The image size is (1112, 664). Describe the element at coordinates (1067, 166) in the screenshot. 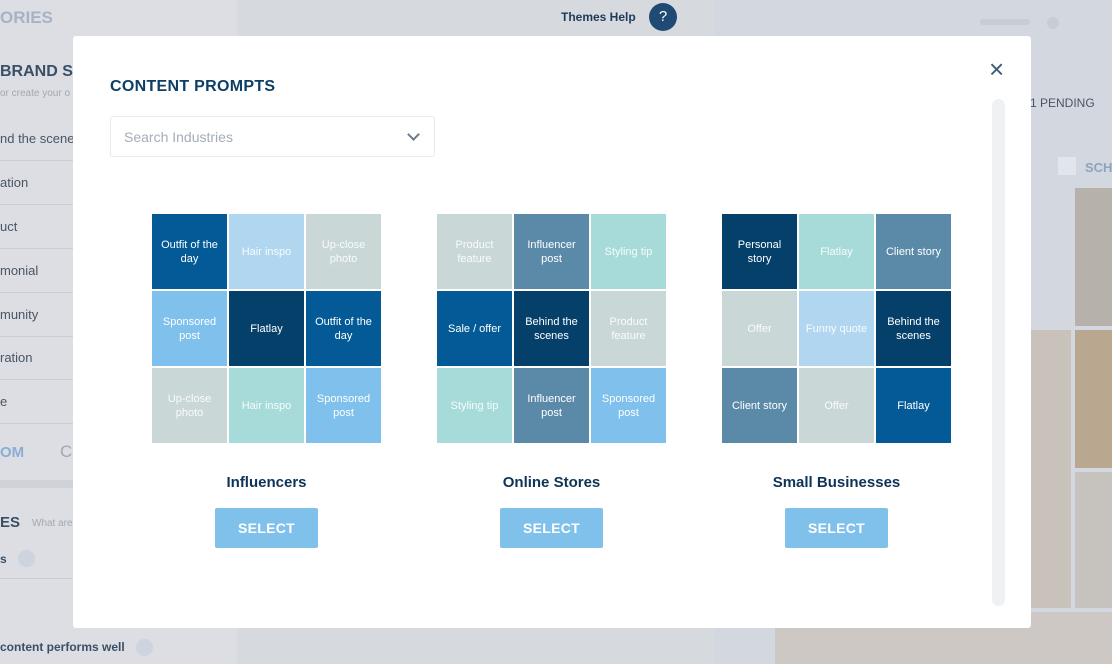

I see `schedule-icon` at that location.